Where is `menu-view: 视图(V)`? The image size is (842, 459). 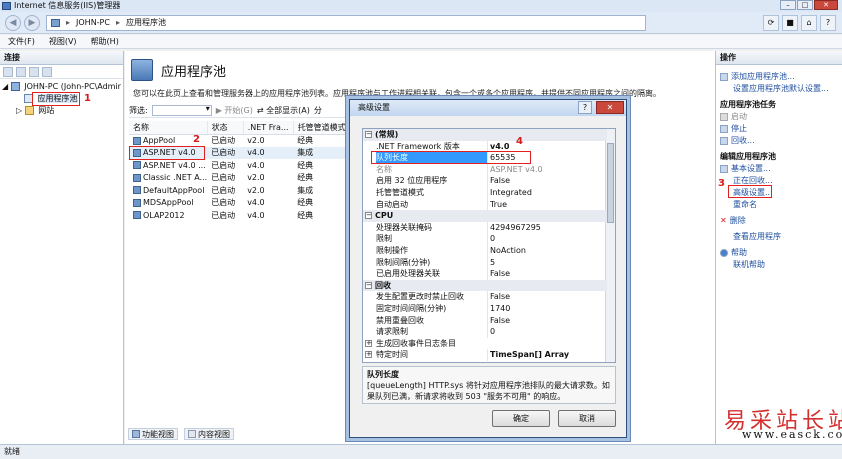
menu-view: 视图(V) is located at coordinates (63, 41).